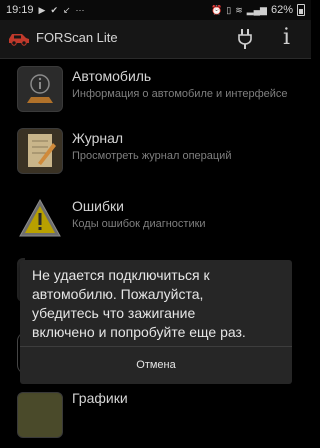  Describe the element at coordinates (155, 417) in the screenshot. I see `menu-item-graphs: Графики` at that location.